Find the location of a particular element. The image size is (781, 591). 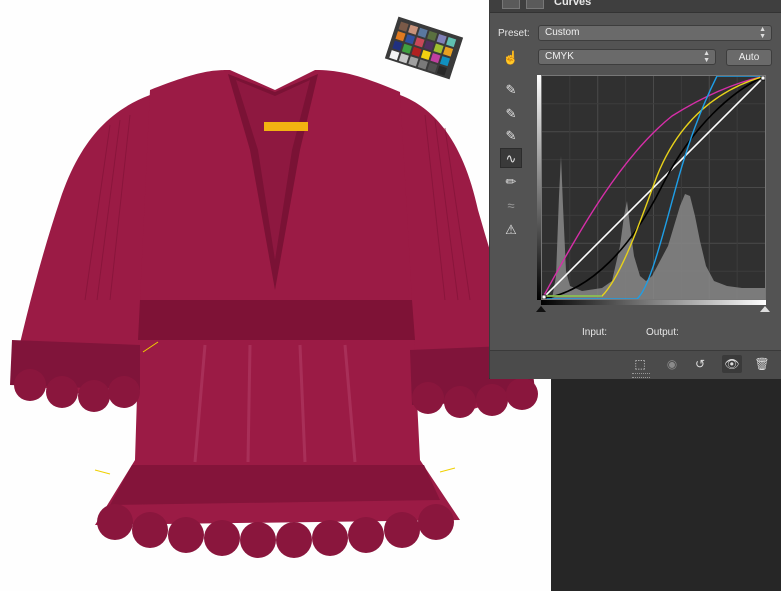

adjustment-icon is located at coordinates (511, 4).